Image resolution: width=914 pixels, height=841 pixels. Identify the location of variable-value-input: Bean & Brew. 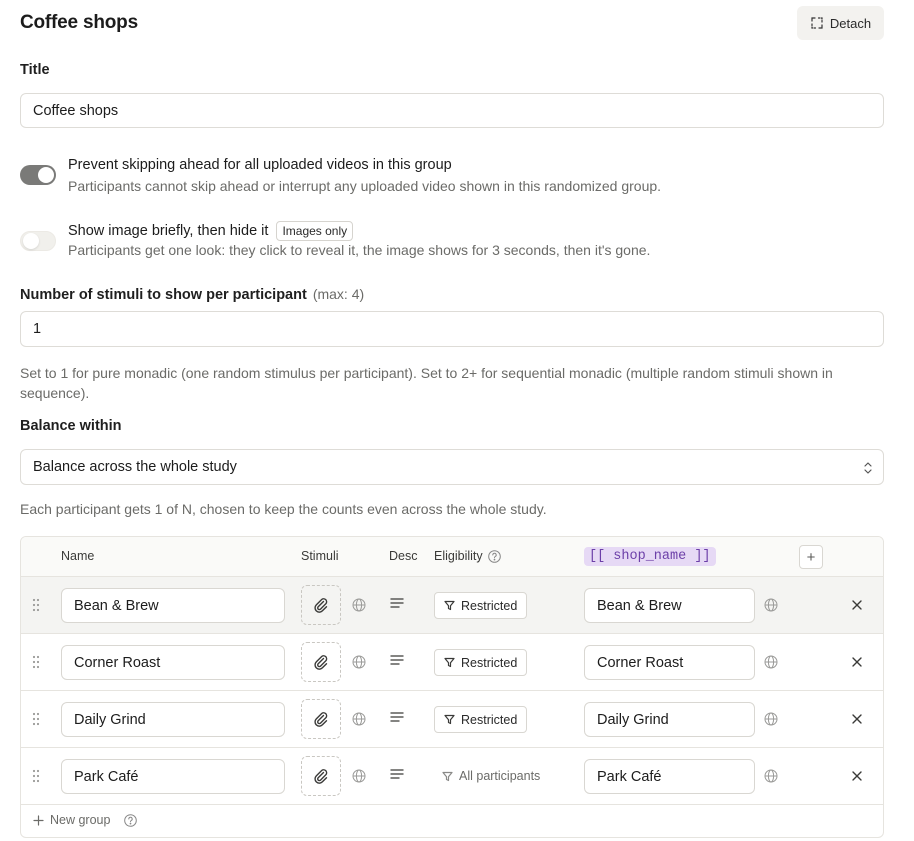
(669, 605).